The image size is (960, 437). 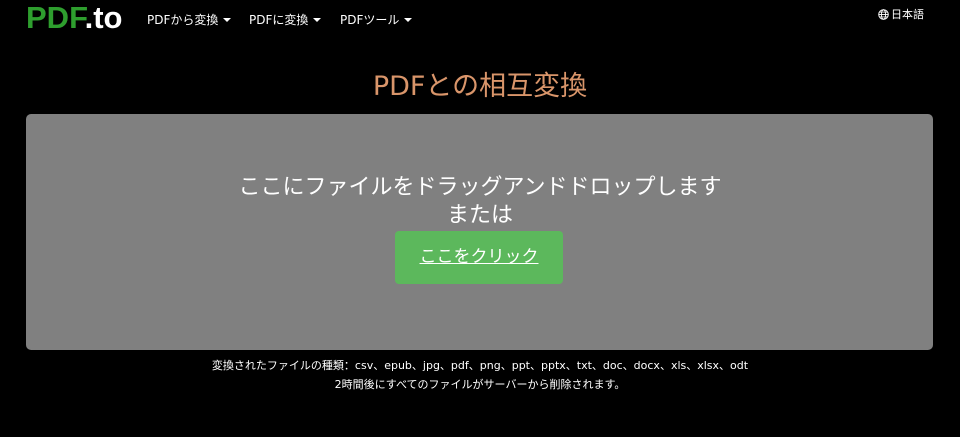 What do you see at coordinates (479, 257) in the screenshot?
I see `select-file-button: ここをクリック` at bounding box center [479, 257].